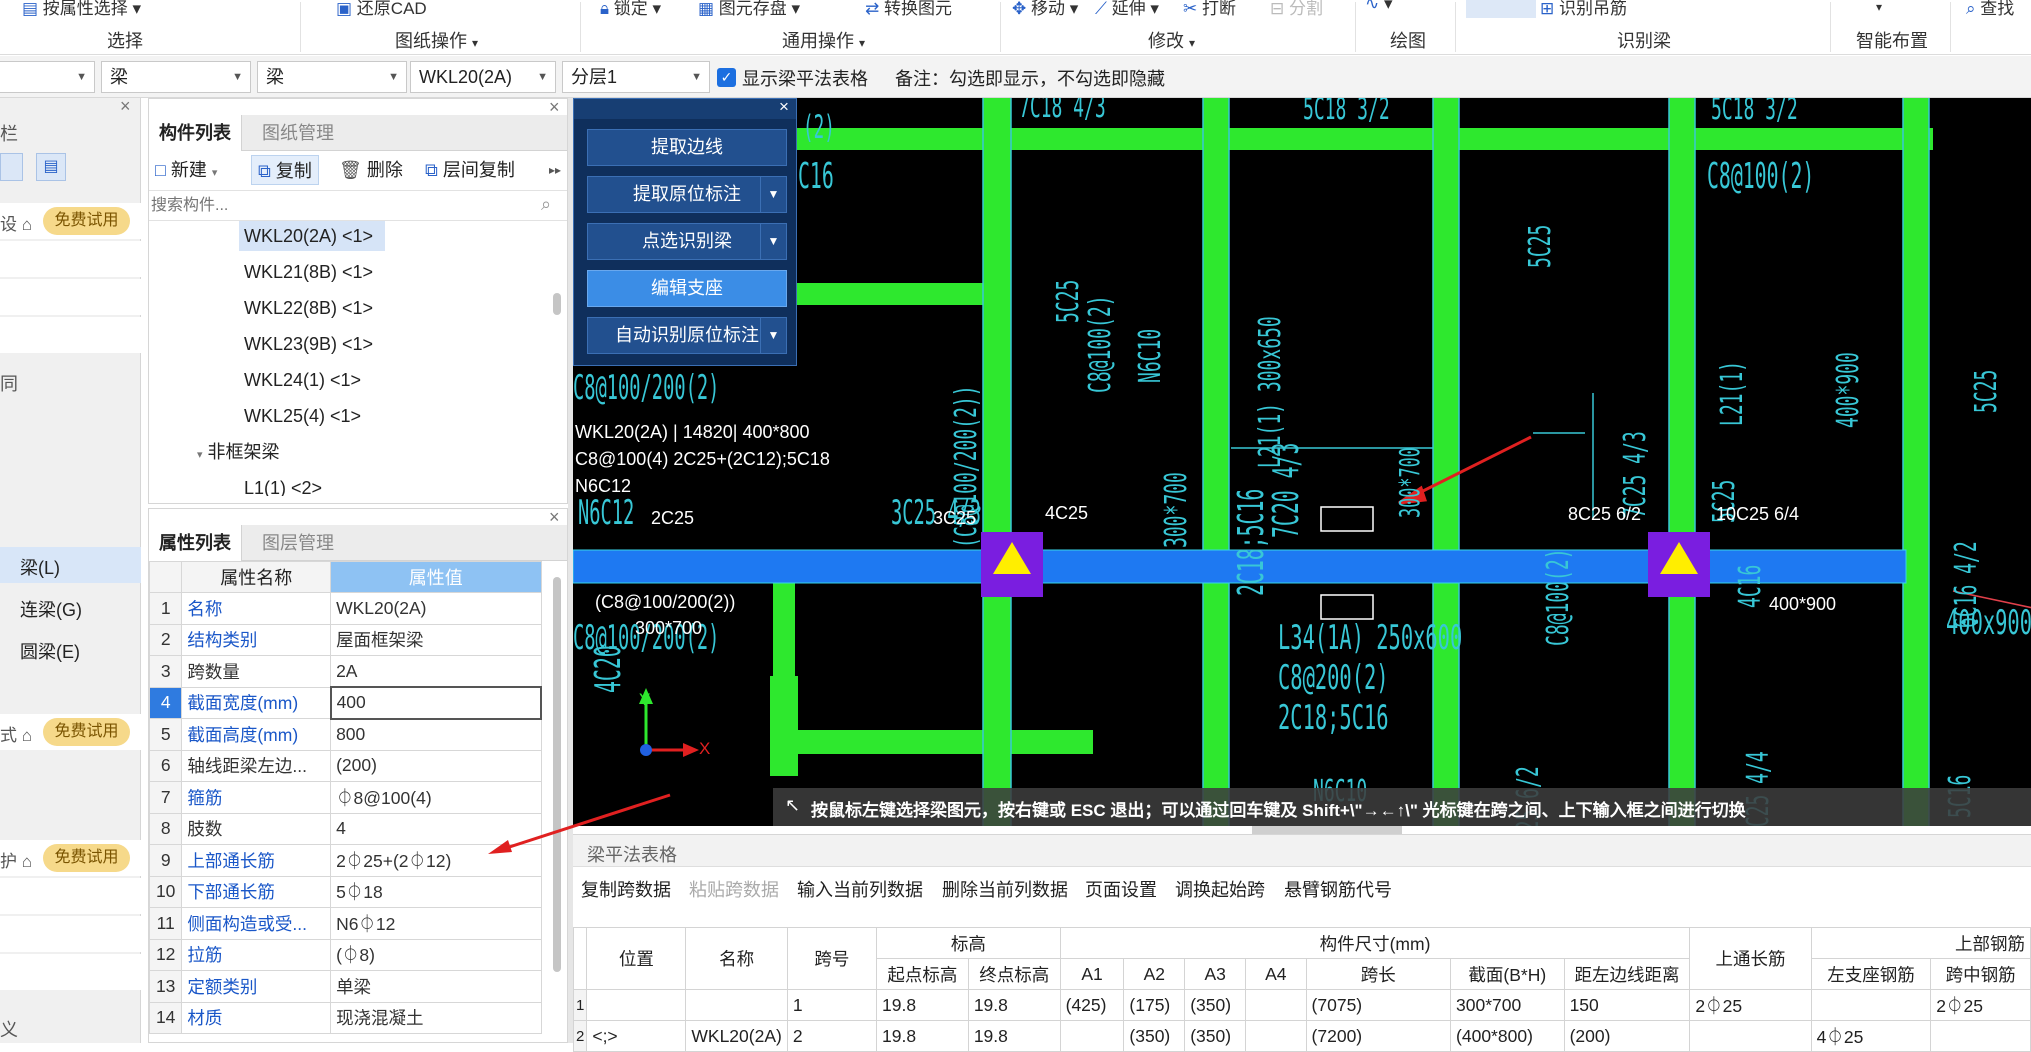 This screenshot has width=2031, height=1052. Describe the element at coordinates (436, 891) in the screenshot. I see `property-value: 5⏀18` at that location.